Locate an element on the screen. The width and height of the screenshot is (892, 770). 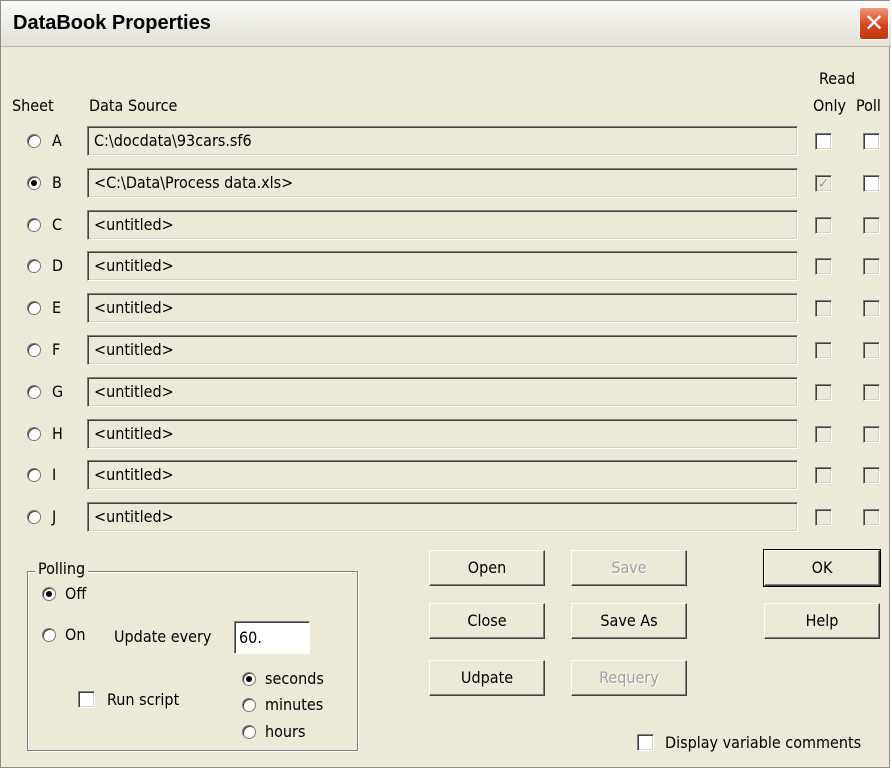
sheet-e-poll-checkbox is located at coordinates (871, 308).